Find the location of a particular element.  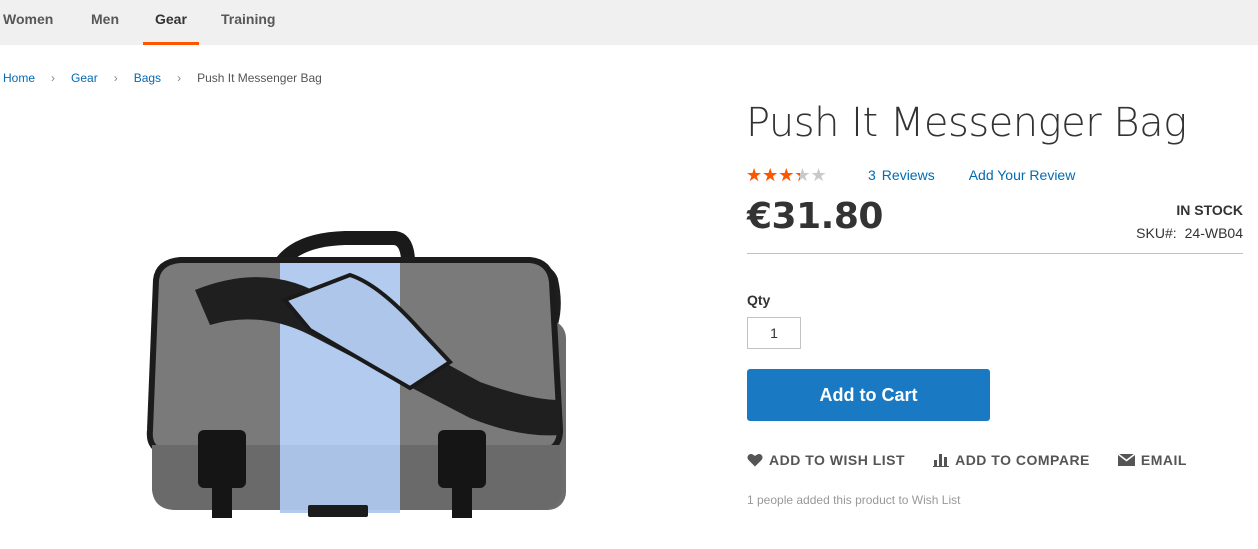

compare-label: Add to Compare is located at coordinates (1022, 460).